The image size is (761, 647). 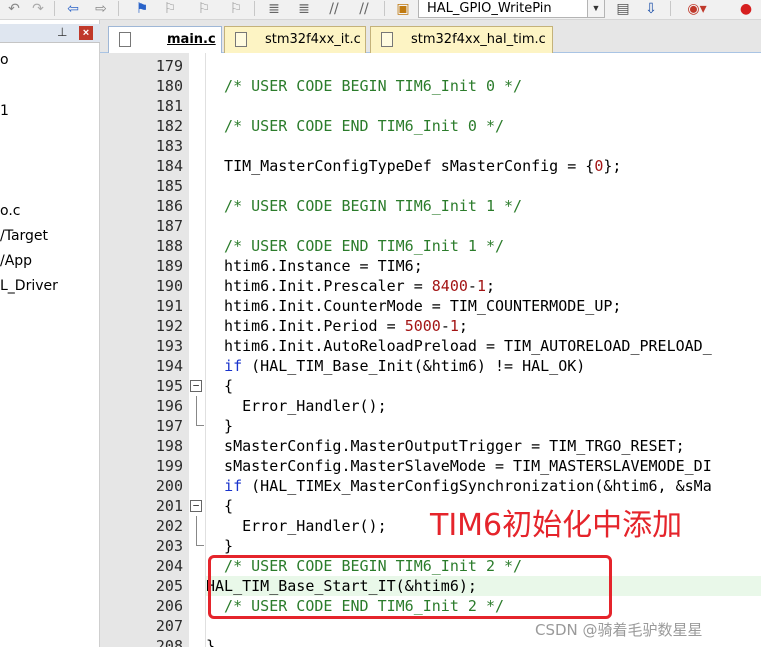 I want to click on line-number: 207, so click(x=169, y=626).